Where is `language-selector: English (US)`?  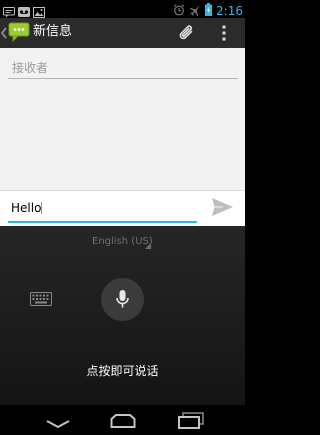 language-selector: English (US) is located at coordinates (122, 241).